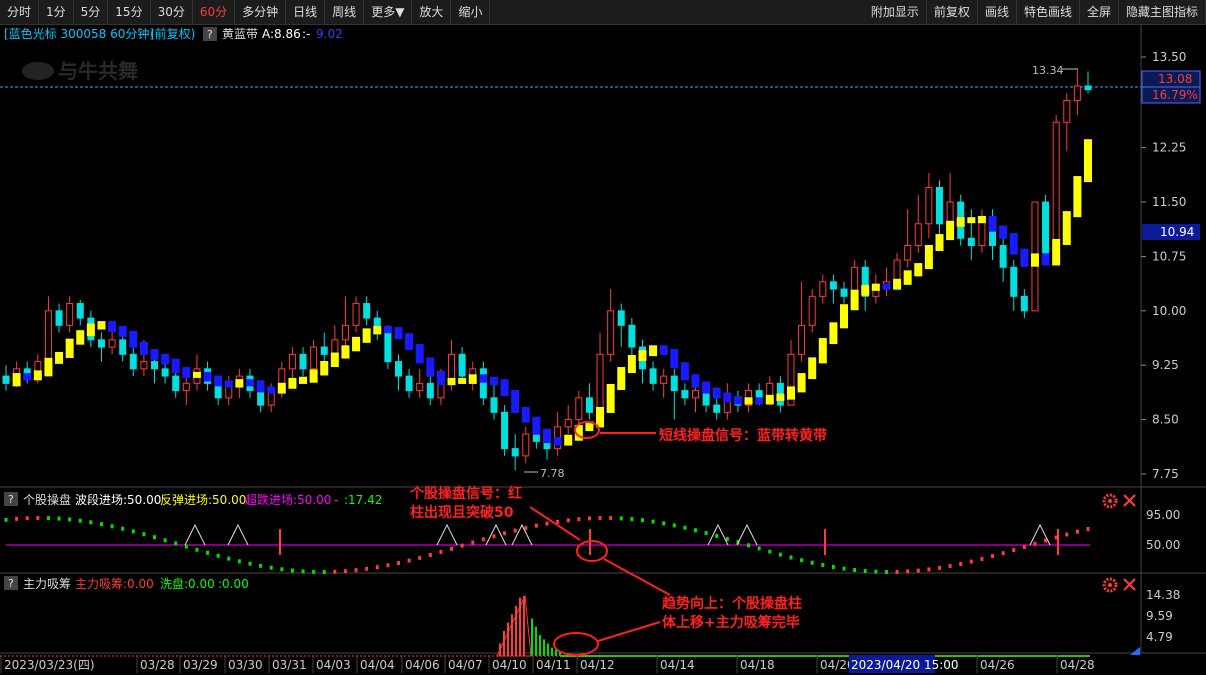 This screenshot has height=675, width=1206. Describe the element at coordinates (895, 12) in the screenshot. I see `toolbar-action-0: 附加显示` at that location.